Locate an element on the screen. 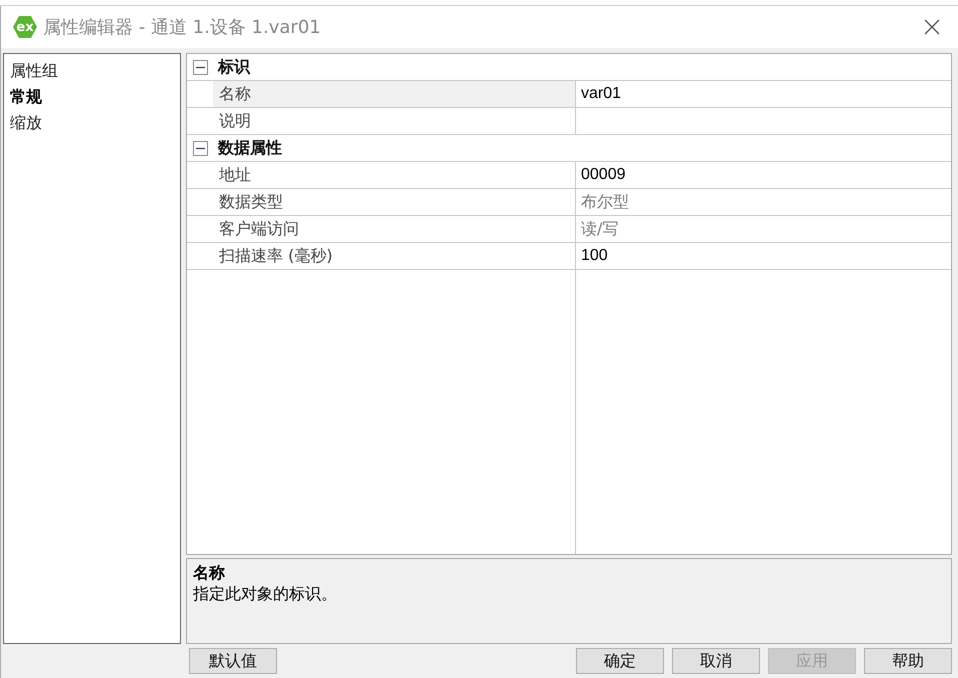  dialog-button: 帮助 is located at coordinates (908, 661).